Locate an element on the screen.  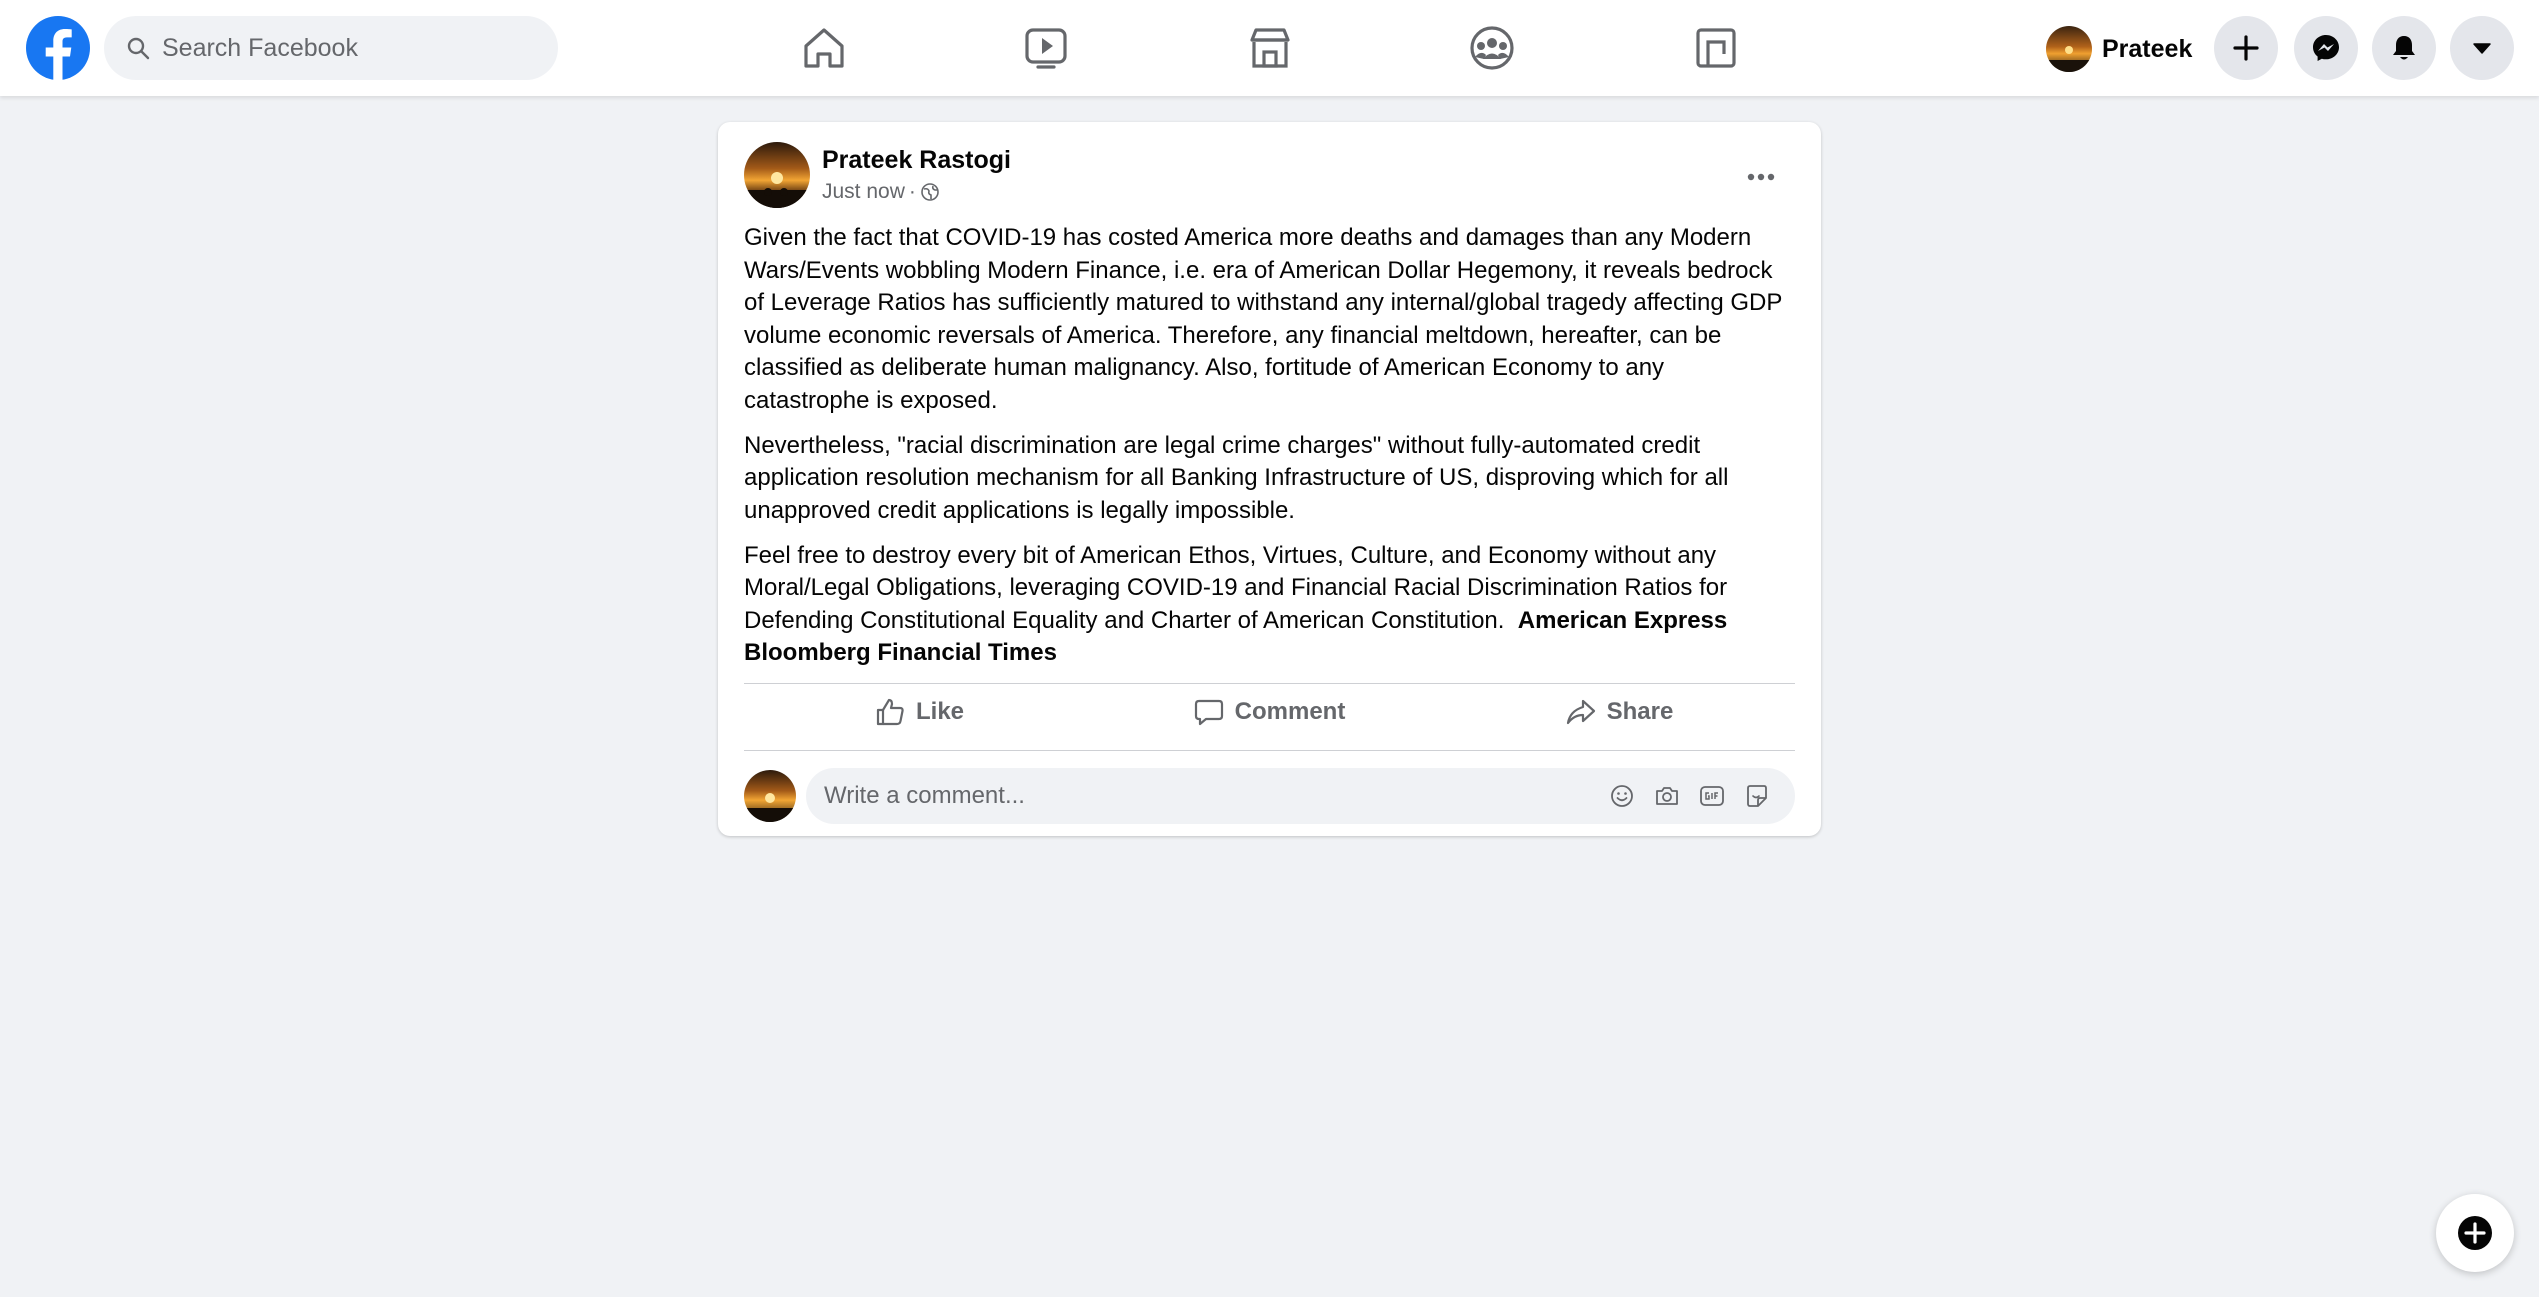
account-caret-icon is located at coordinates (2482, 48).